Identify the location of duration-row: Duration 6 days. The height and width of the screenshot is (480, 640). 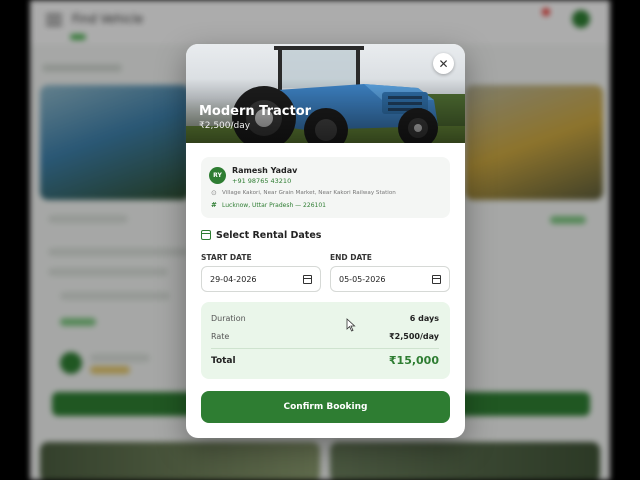
(325, 318).